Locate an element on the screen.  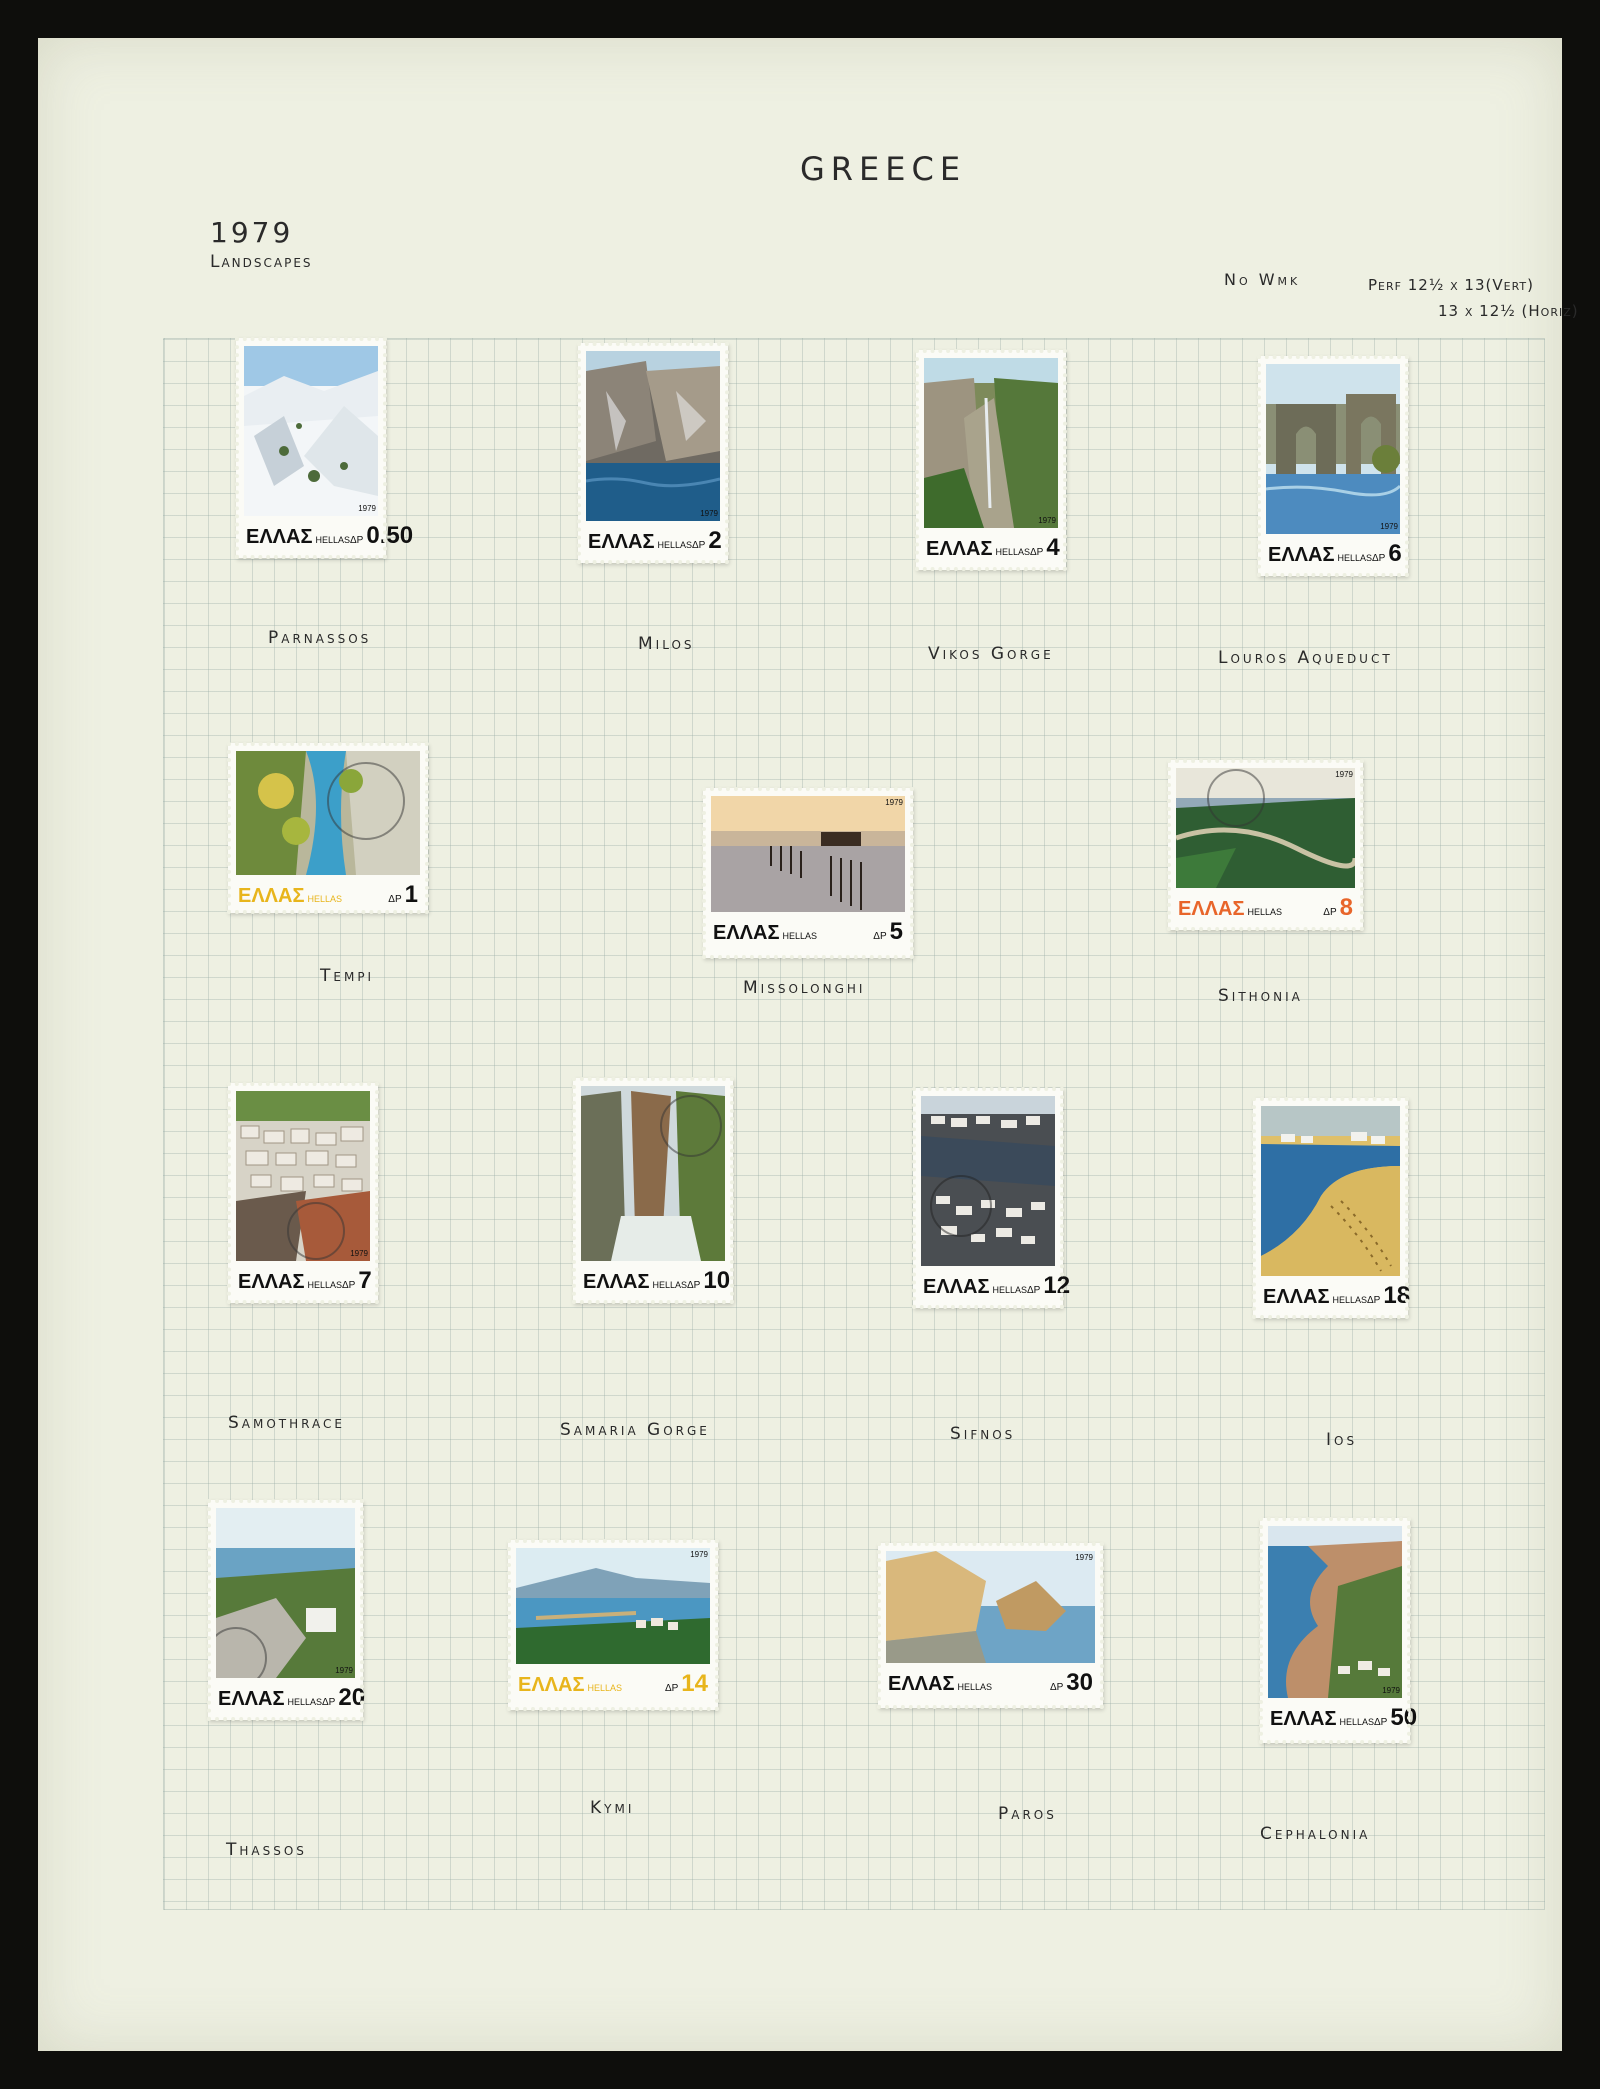
stamp-label: Missolonghi is located at coordinates (804, 988).